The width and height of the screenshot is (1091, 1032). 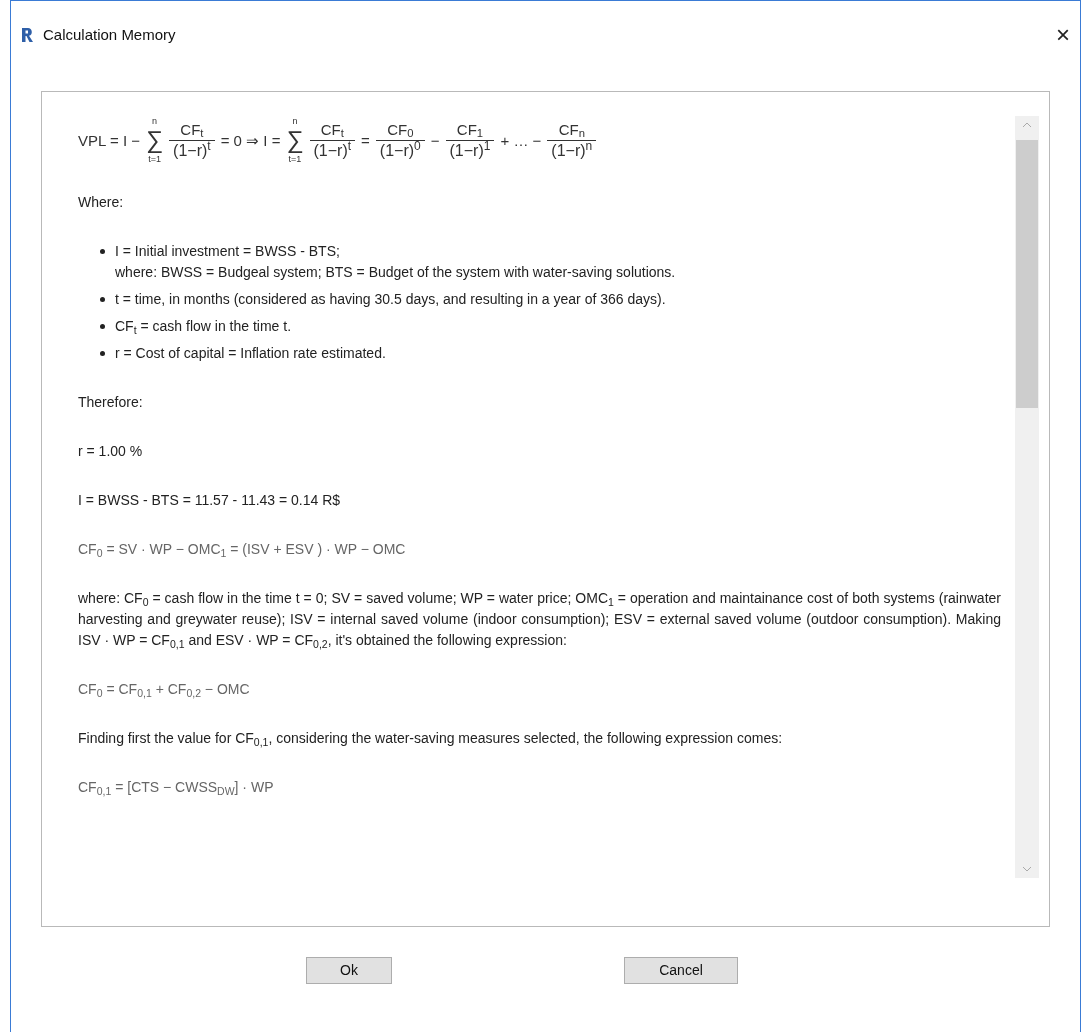 What do you see at coordinates (539, 620) in the screenshot?
I see `paragraph: where: CF$_{0}$ = cash flow in the time t = 0; SV = saved volume; WP = water price; OMC$_{1}$ = operation and maintainance cost of both systems (rainwater harvesting and greywater reuse); ISV = internal saved volume (indoor consumption); ESV = external saved volume (outdoor consumption). Making ISV · WP = CF$_{0,1}$ and ESV · WP = CF$_{0,2}$, it's obtained the following expression:` at bounding box center [539, 620].